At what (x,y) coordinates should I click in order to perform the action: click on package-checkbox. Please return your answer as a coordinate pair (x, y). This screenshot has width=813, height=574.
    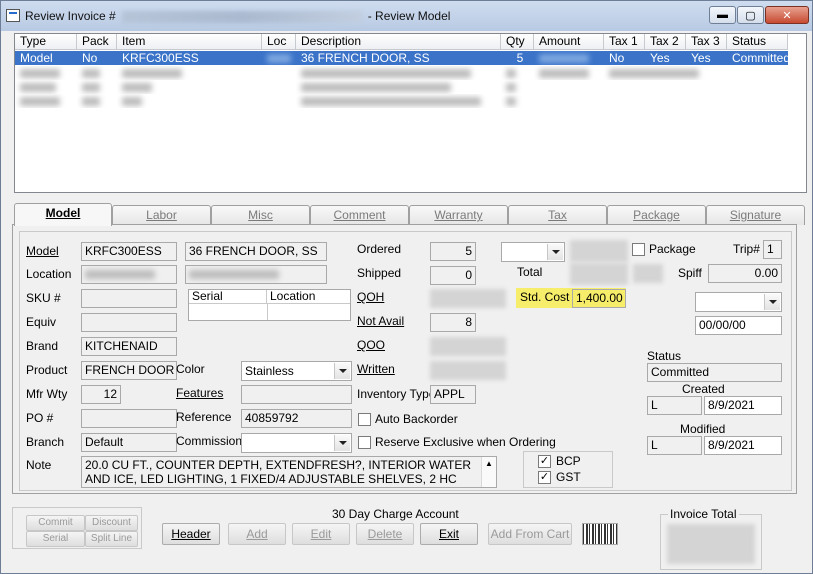
    Looking at the image, I should click on (638, 249).